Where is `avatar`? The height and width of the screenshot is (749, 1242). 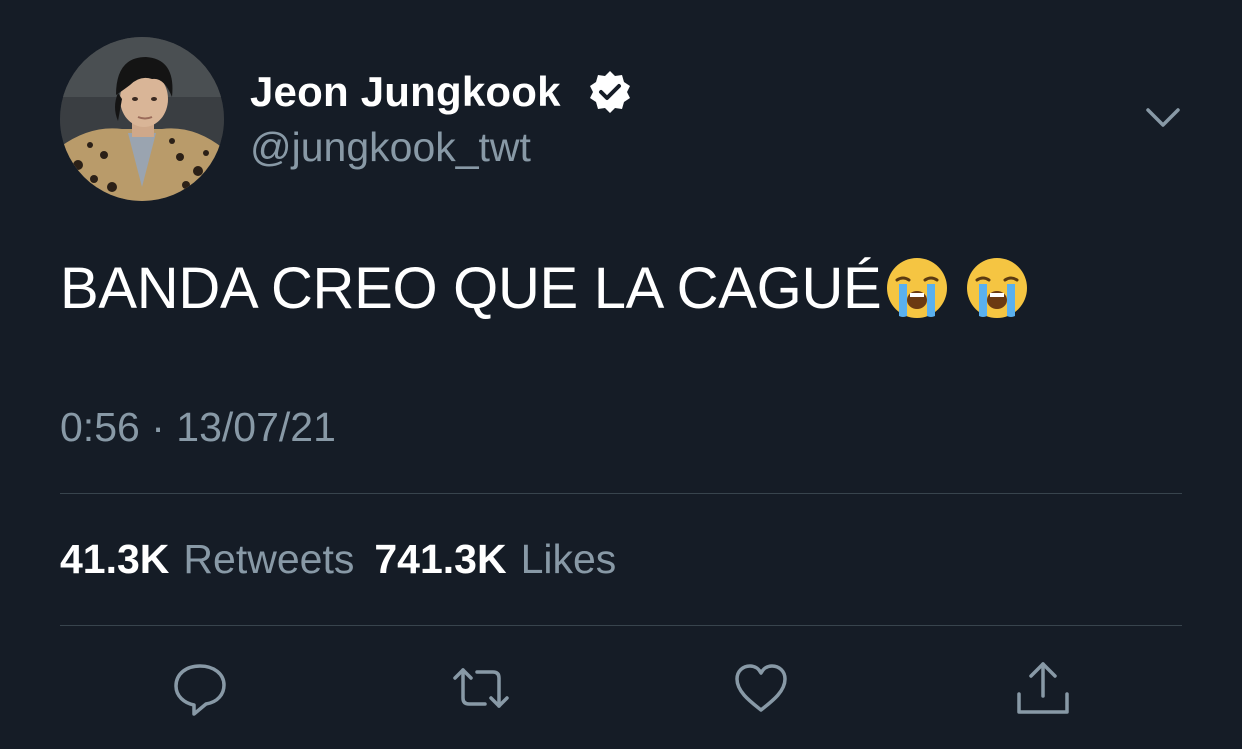
avatar is located at coordinates (142, 119).